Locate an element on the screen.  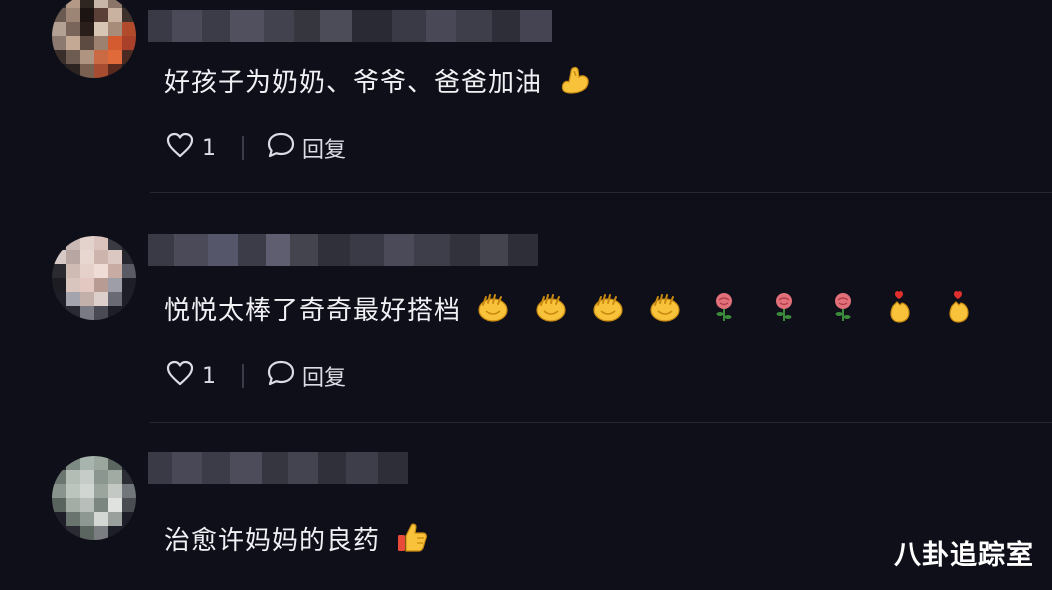
comment-text-content: 悦悦太棒了奇奇最好搭档 is located at coordinates (313, 311).